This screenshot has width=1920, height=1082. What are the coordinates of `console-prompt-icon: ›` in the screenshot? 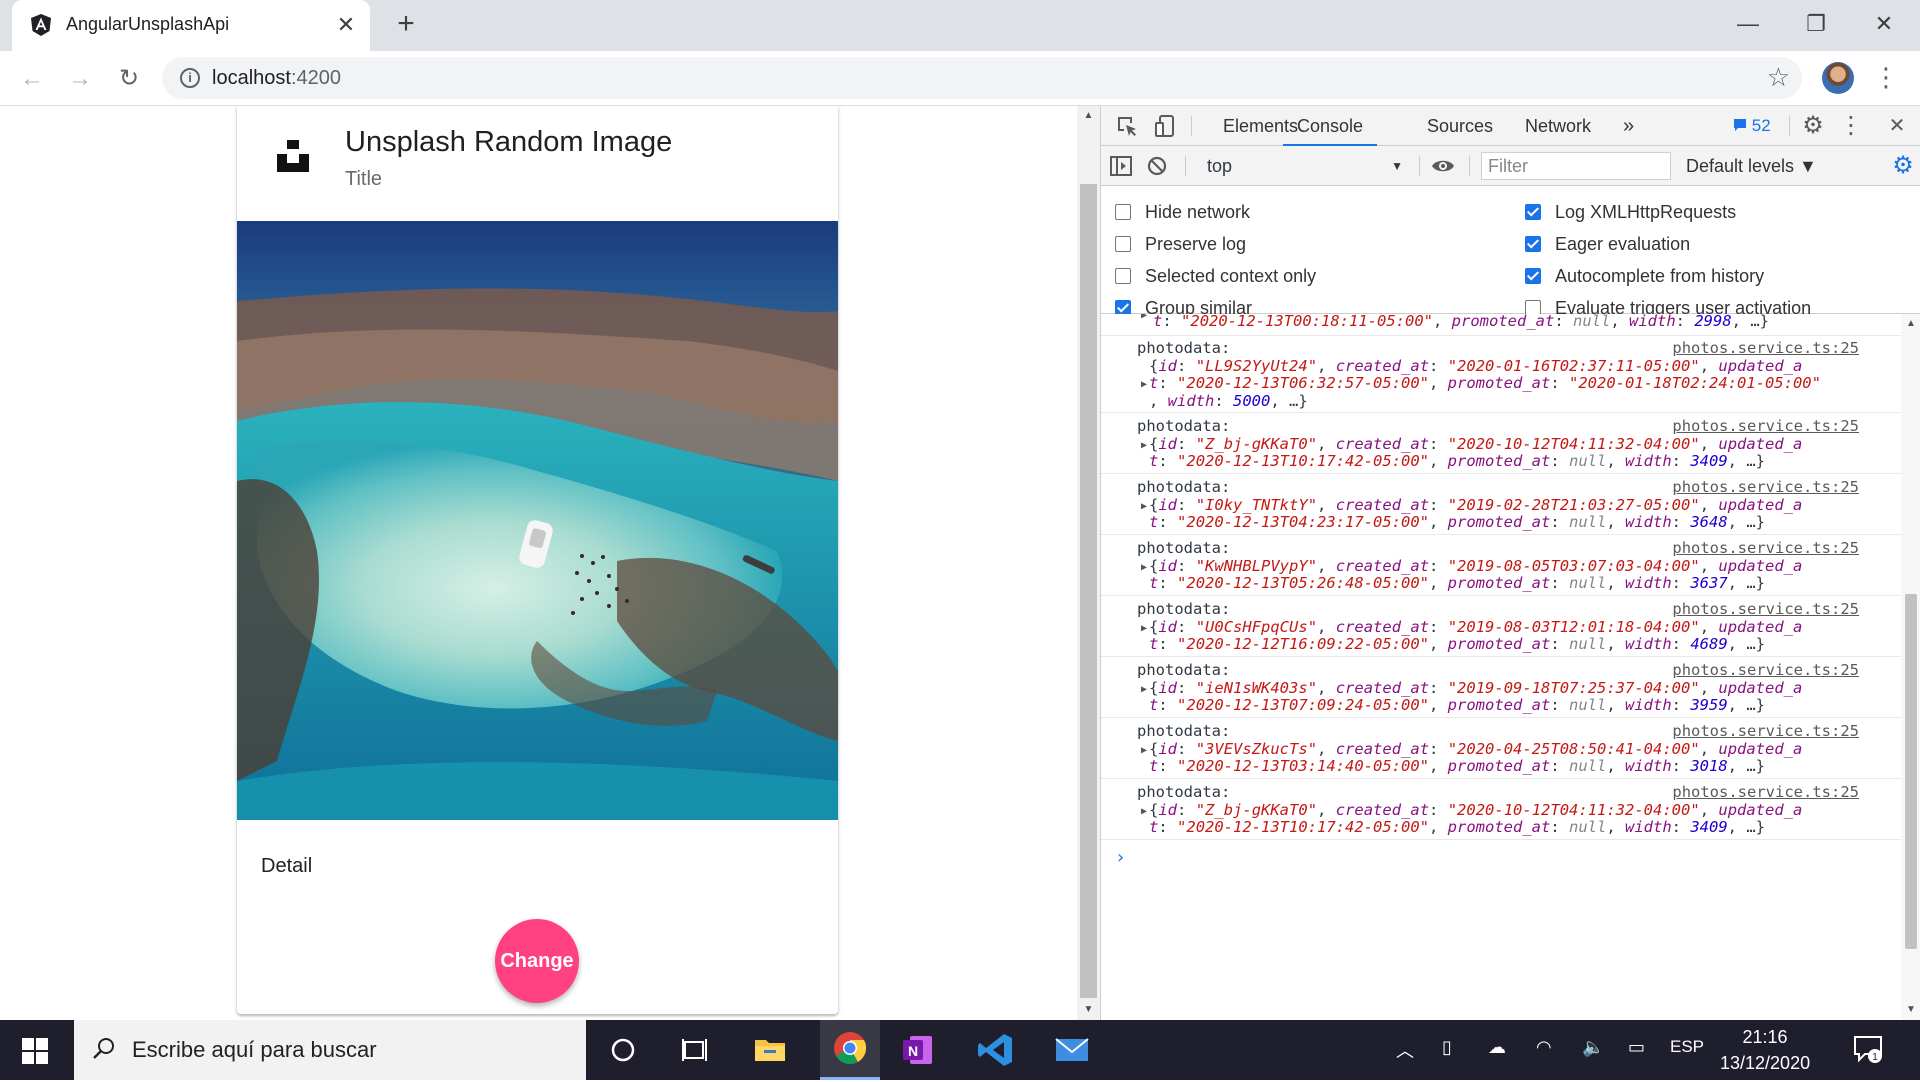 It's located at (1120, 857).